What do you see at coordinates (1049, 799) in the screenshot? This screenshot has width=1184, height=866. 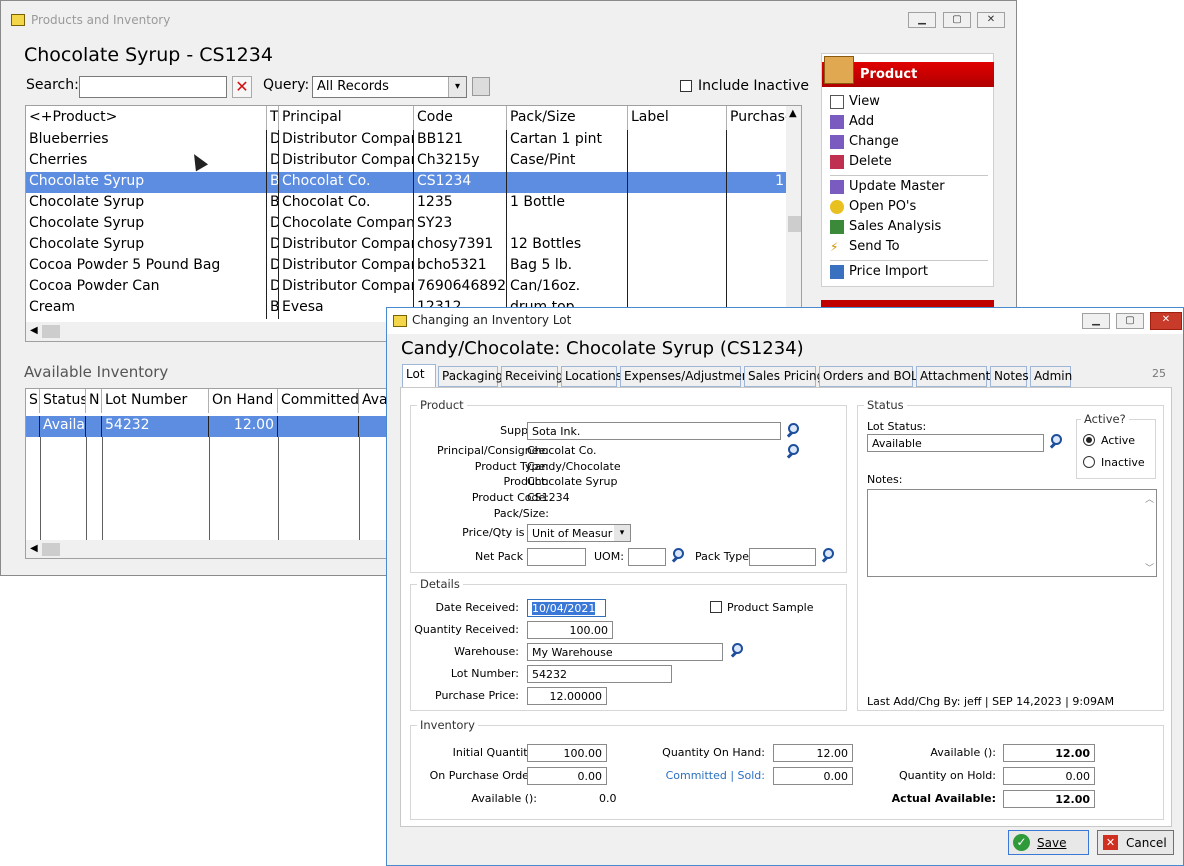 I see `actual-available-input: 12.00` at bounding box center [1049, 799].